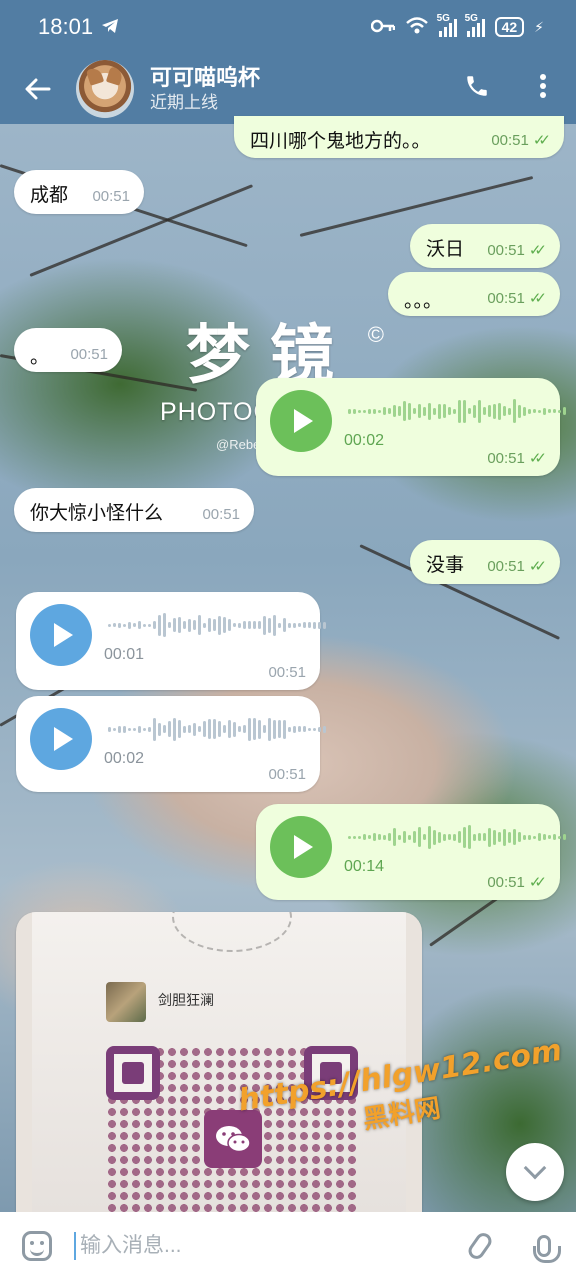 This screenshot has height=1280, width=576. What do you see at coordinates (543, 89) in the screenshot?
I see `more-vertical-icon` at bounding box center [543, 89].